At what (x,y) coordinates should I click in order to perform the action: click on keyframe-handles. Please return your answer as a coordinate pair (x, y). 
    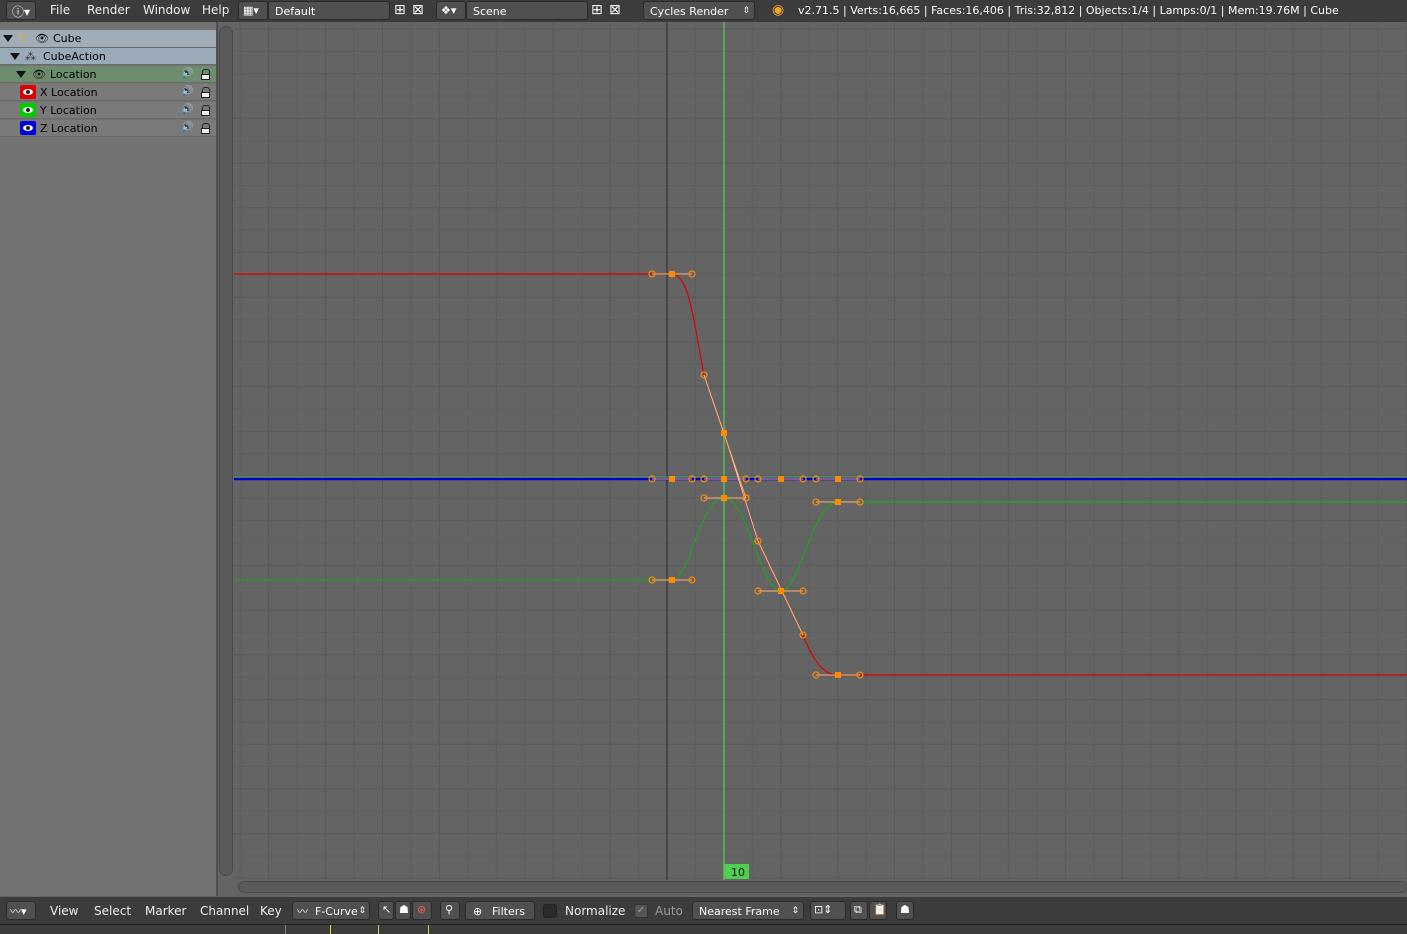
    Looking at the image, I should click on (756, 474).